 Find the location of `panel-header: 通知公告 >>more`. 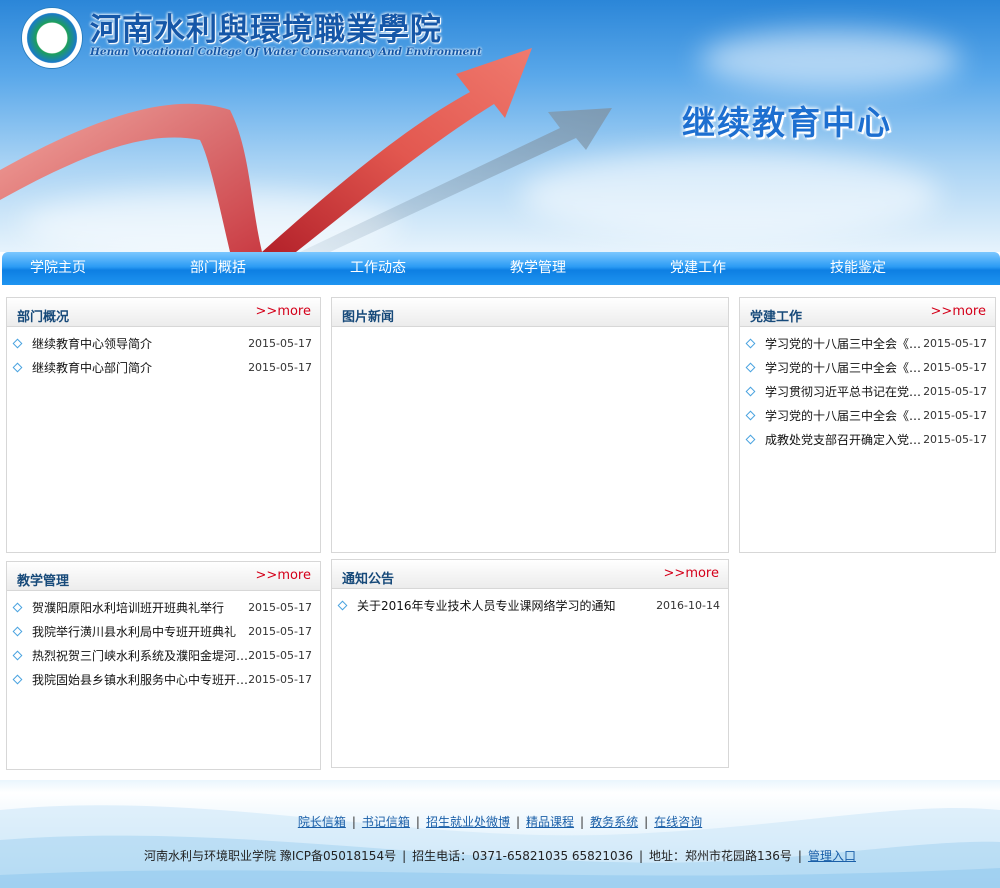

panel-header: 通知公告 >>more is located at coordinates (530, 574).